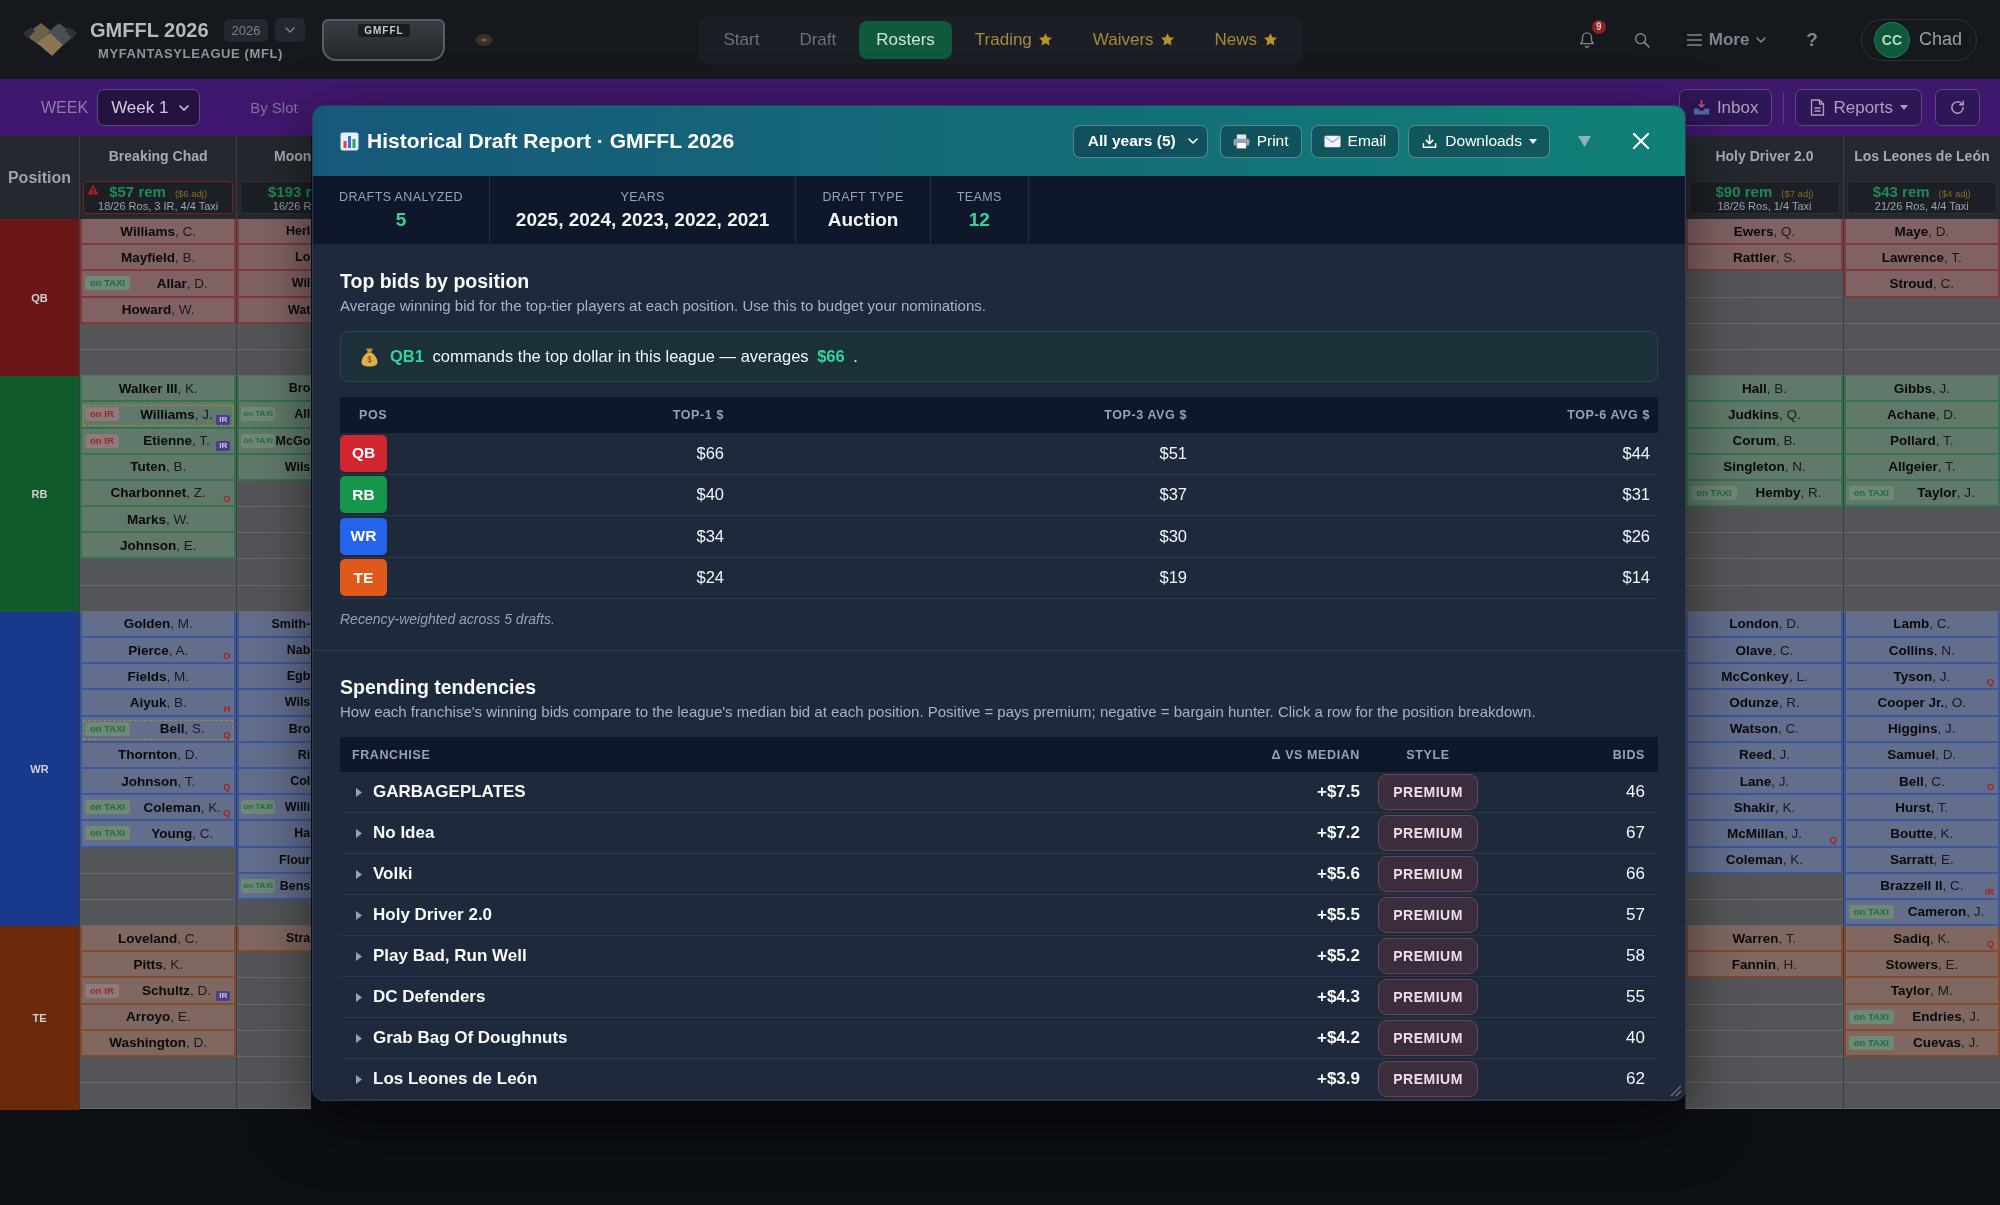 The width and height of the screenshot is (2000, 1205). I want to click on bar-chart-icon, so click(349, 141).